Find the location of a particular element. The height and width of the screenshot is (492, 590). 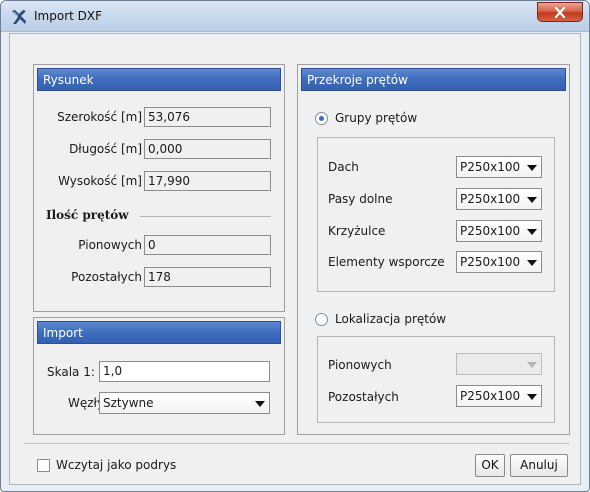

groups-radio is located at coordinates (321, 118).